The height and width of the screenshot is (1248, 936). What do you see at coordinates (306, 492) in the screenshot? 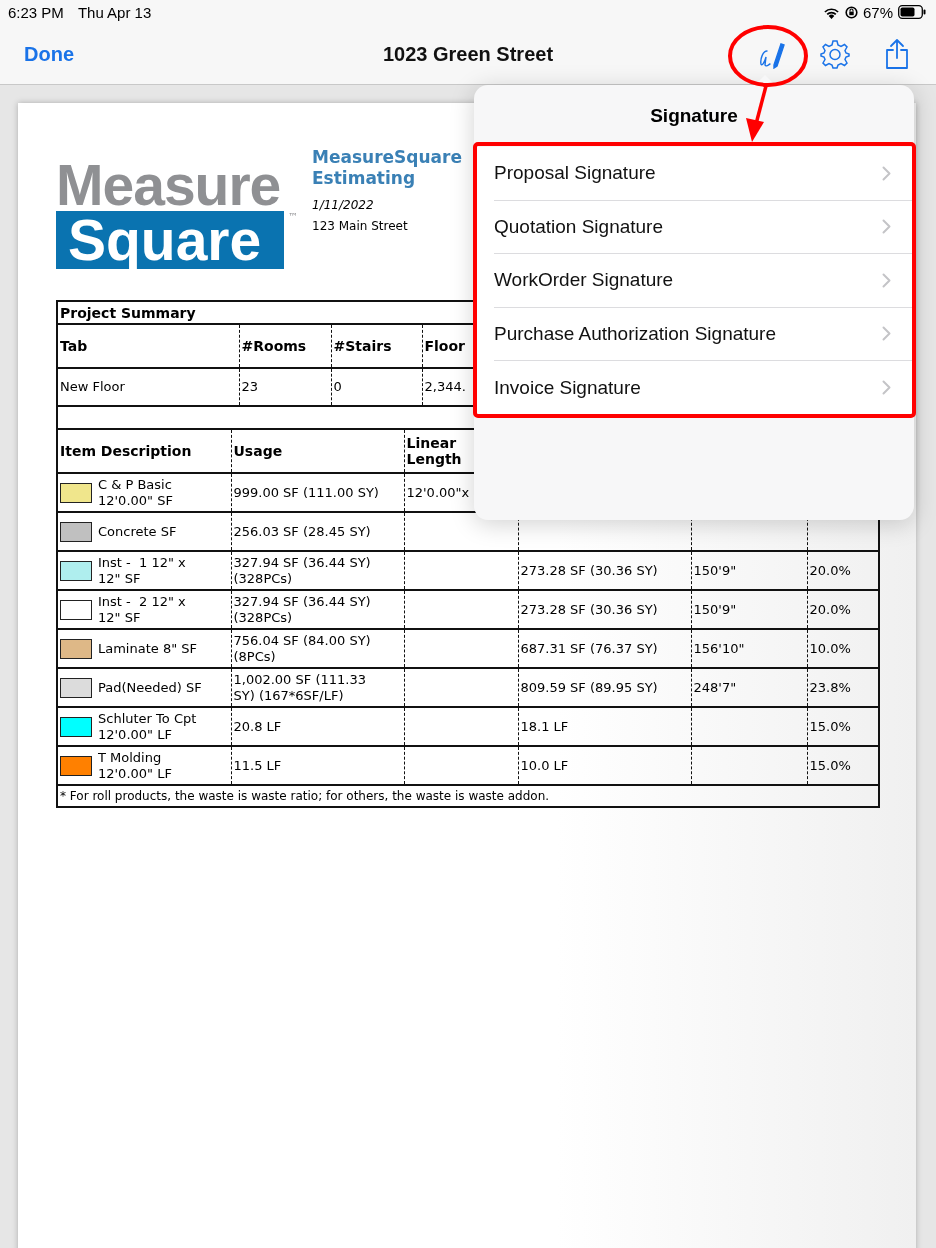
I see `table-cell: 999.00 SF (111.00 SY)` at bounding box center [306, 492].